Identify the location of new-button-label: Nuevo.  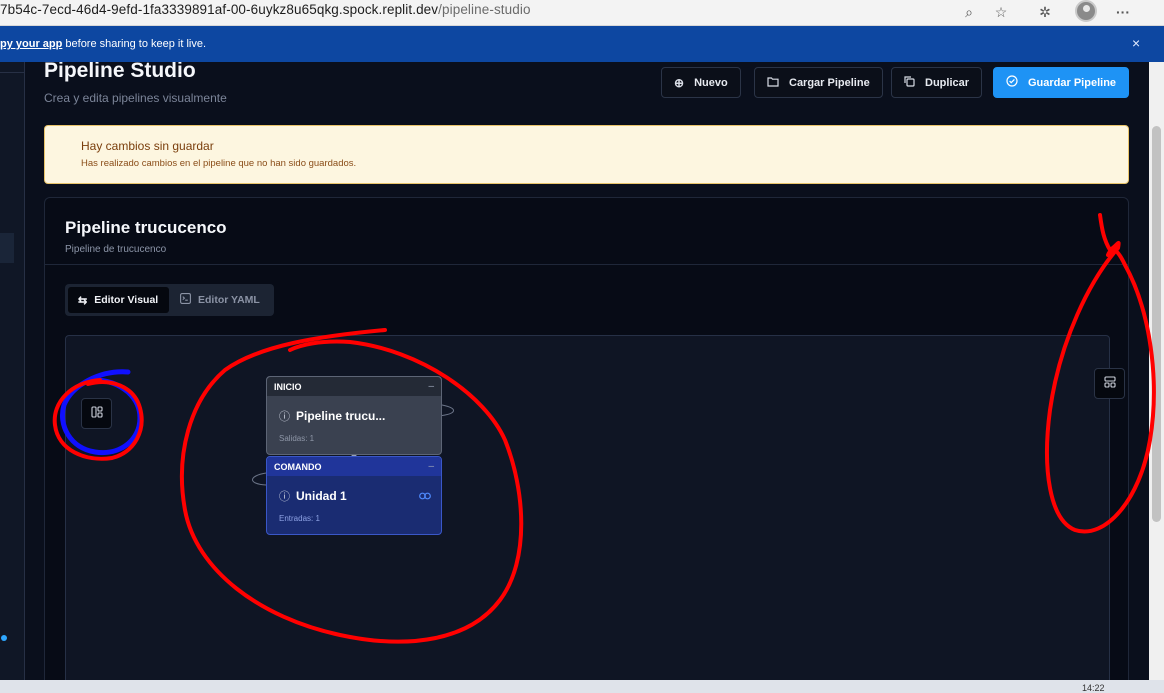
(711, 82).